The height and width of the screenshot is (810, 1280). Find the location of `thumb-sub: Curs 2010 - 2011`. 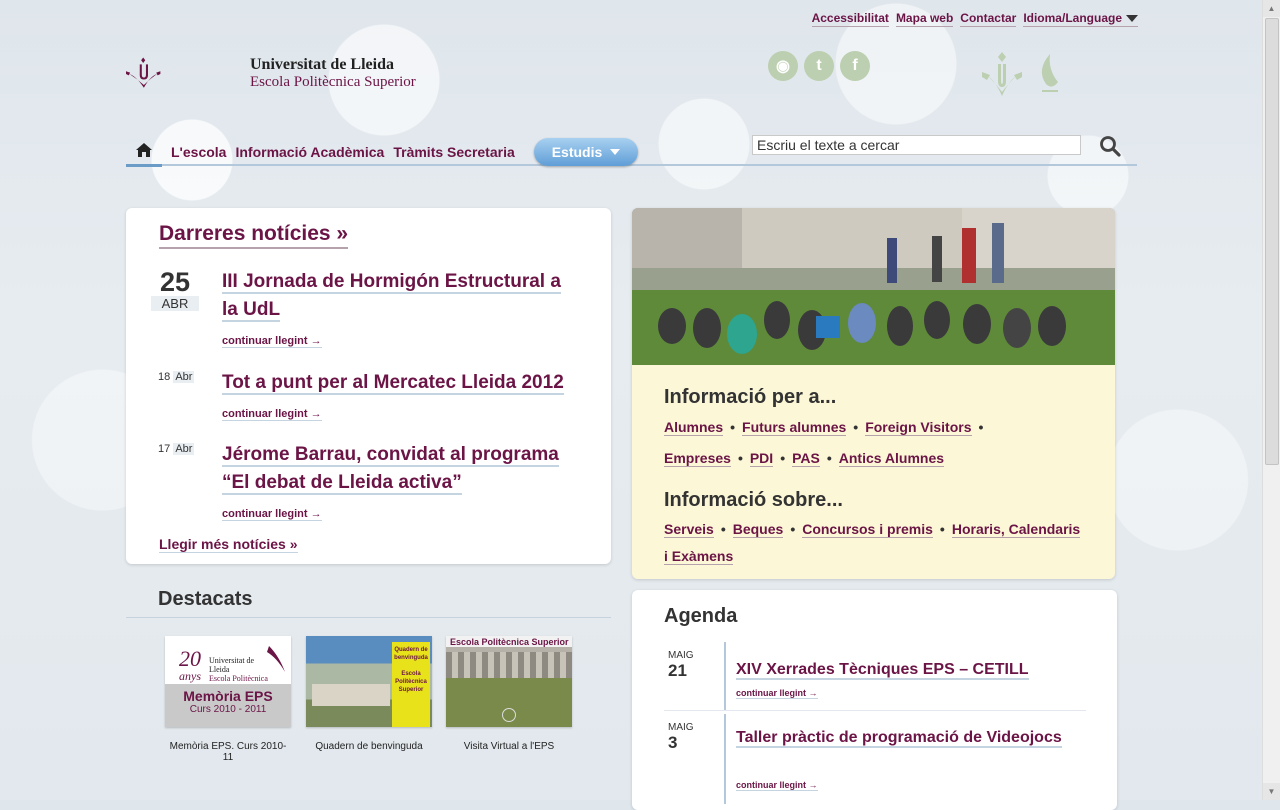

thumb-sub: Curs 2010 - 2011 is located at coordinates (228, 709).